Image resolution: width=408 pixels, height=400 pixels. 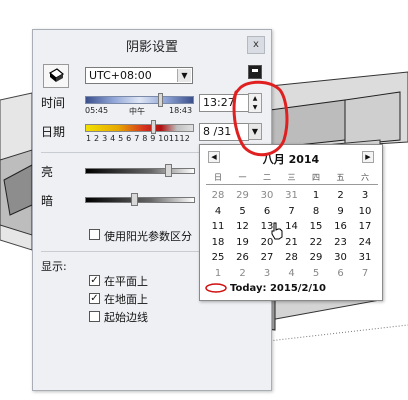 I want to click on weekday-header: 日 一 二 三 四 五 六, so click(x=292, y=178).